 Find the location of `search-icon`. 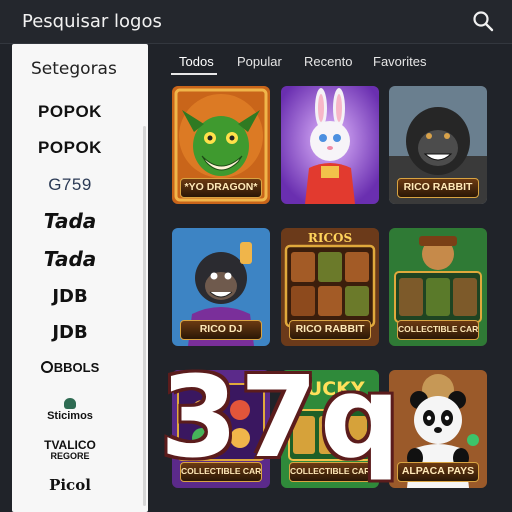

search-icon is located at coordinates (483, 21).